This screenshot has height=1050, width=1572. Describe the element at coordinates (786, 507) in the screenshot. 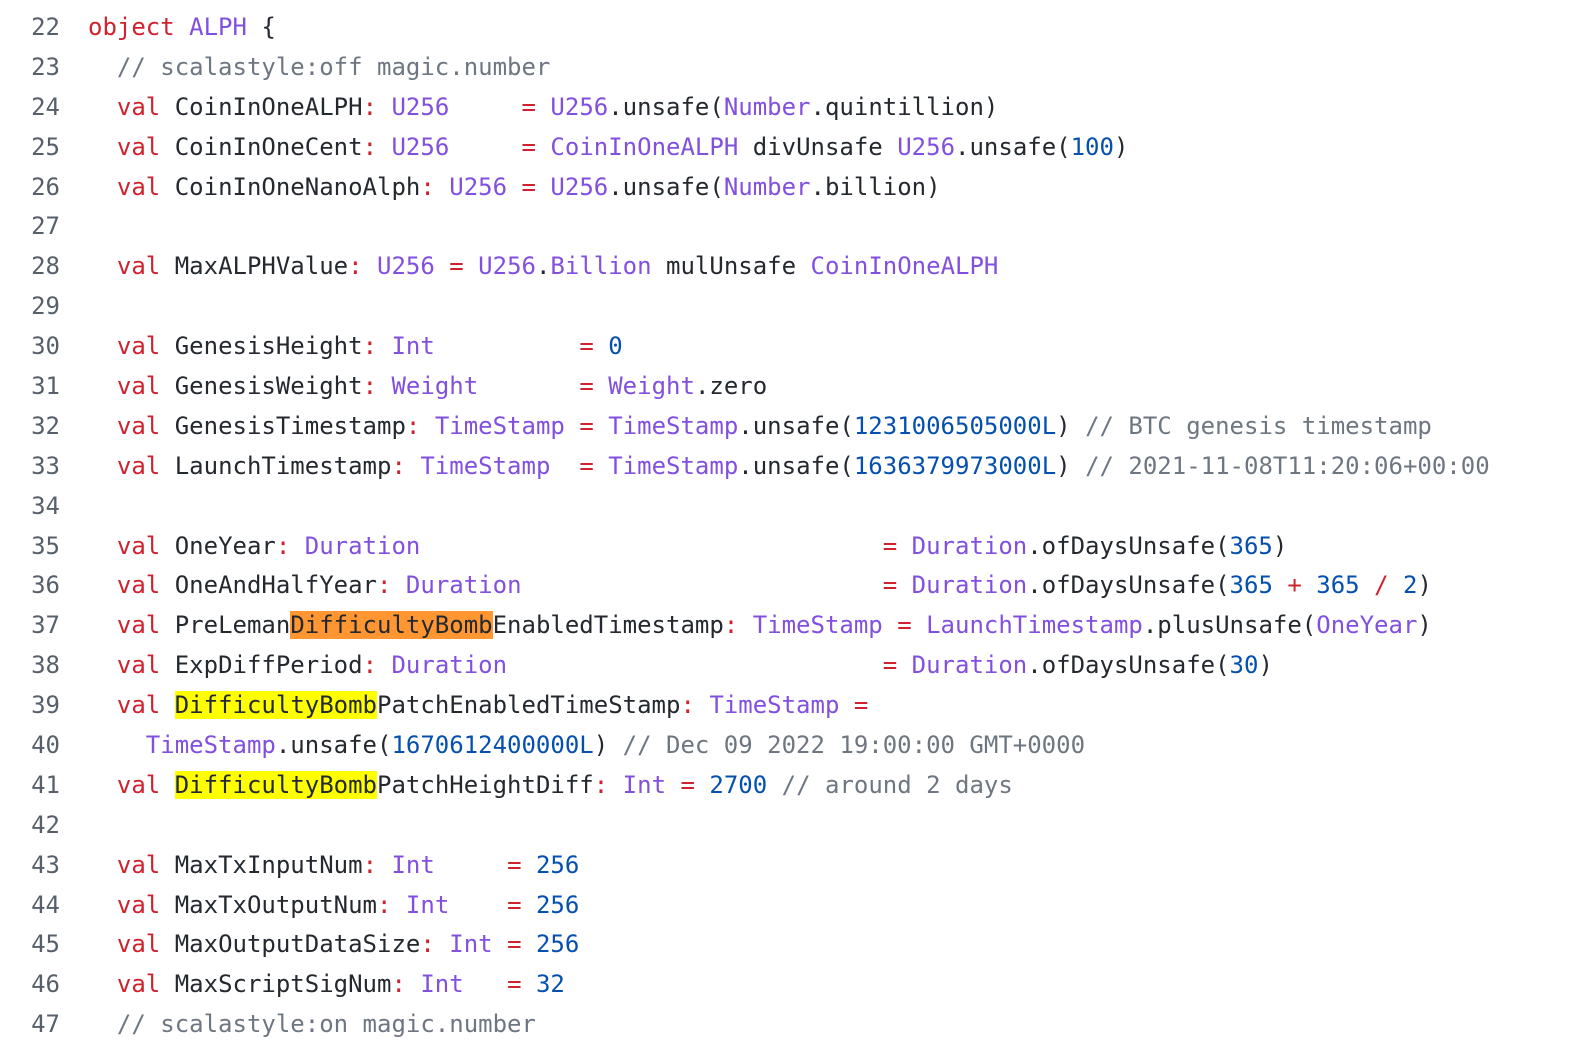

I see `code-line: 34` at that location.